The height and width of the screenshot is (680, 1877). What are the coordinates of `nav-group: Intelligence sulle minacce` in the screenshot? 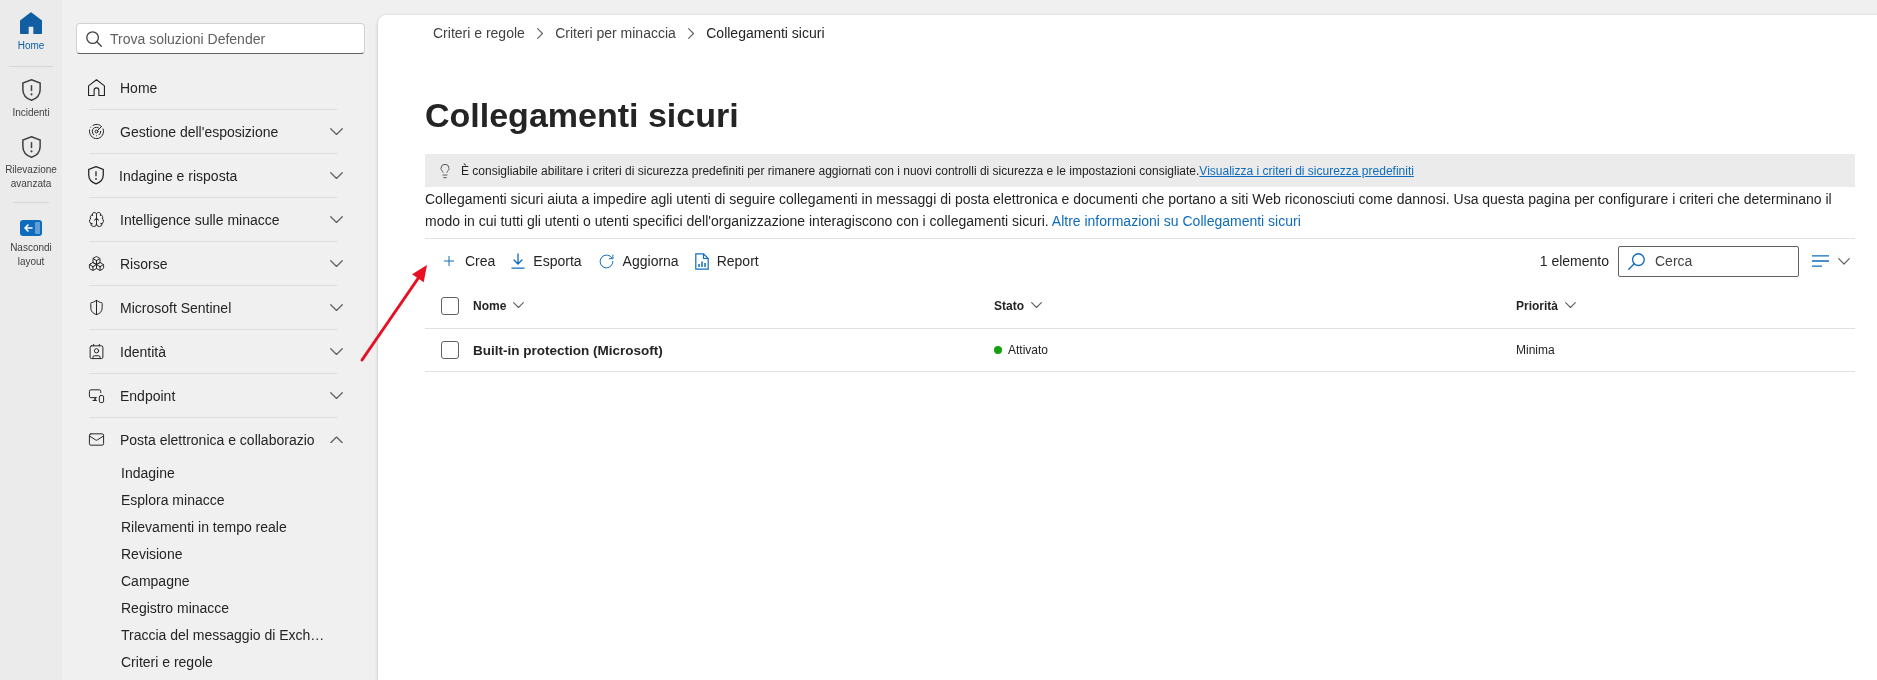 It's located at (220, 219).